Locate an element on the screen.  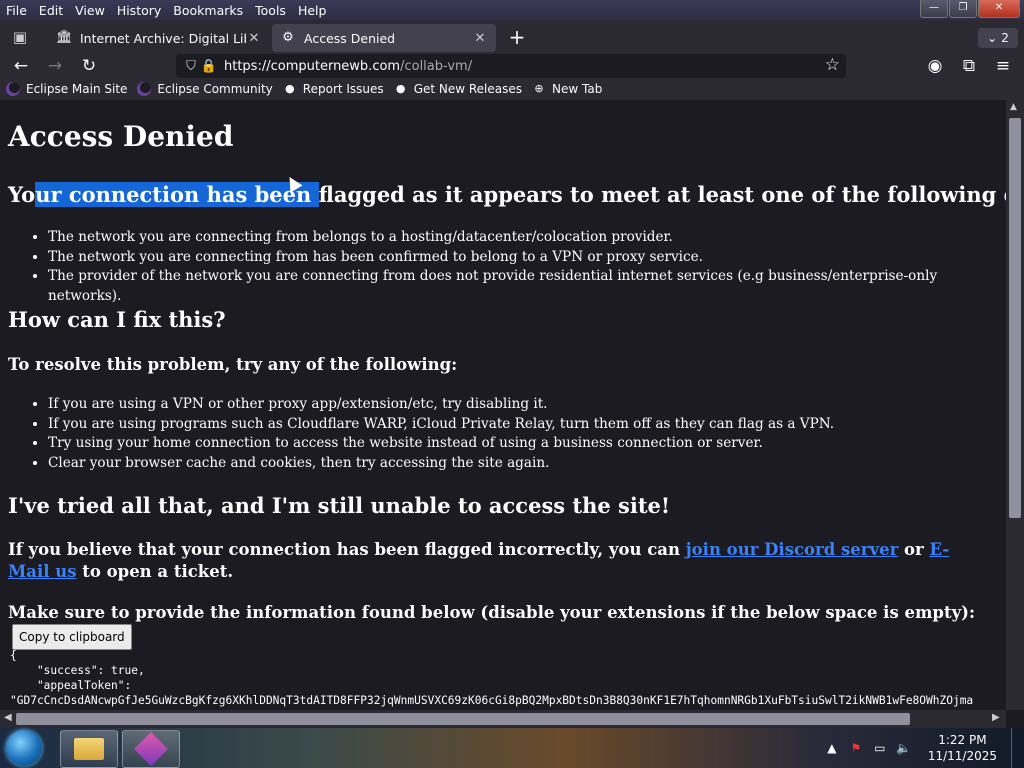
menu-view: View is located at coordinates (90, 10).